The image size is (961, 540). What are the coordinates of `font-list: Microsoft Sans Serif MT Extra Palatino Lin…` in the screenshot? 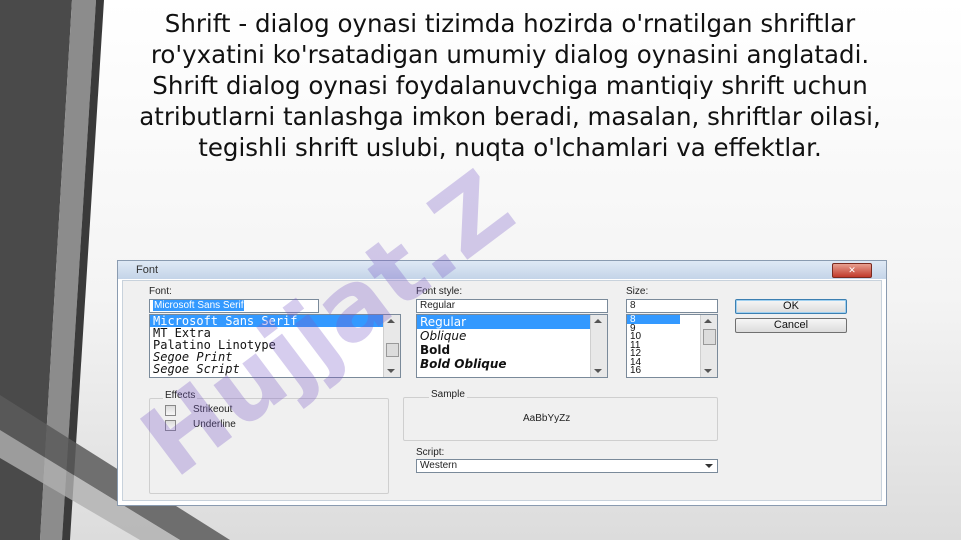 It's located at (275, 346).